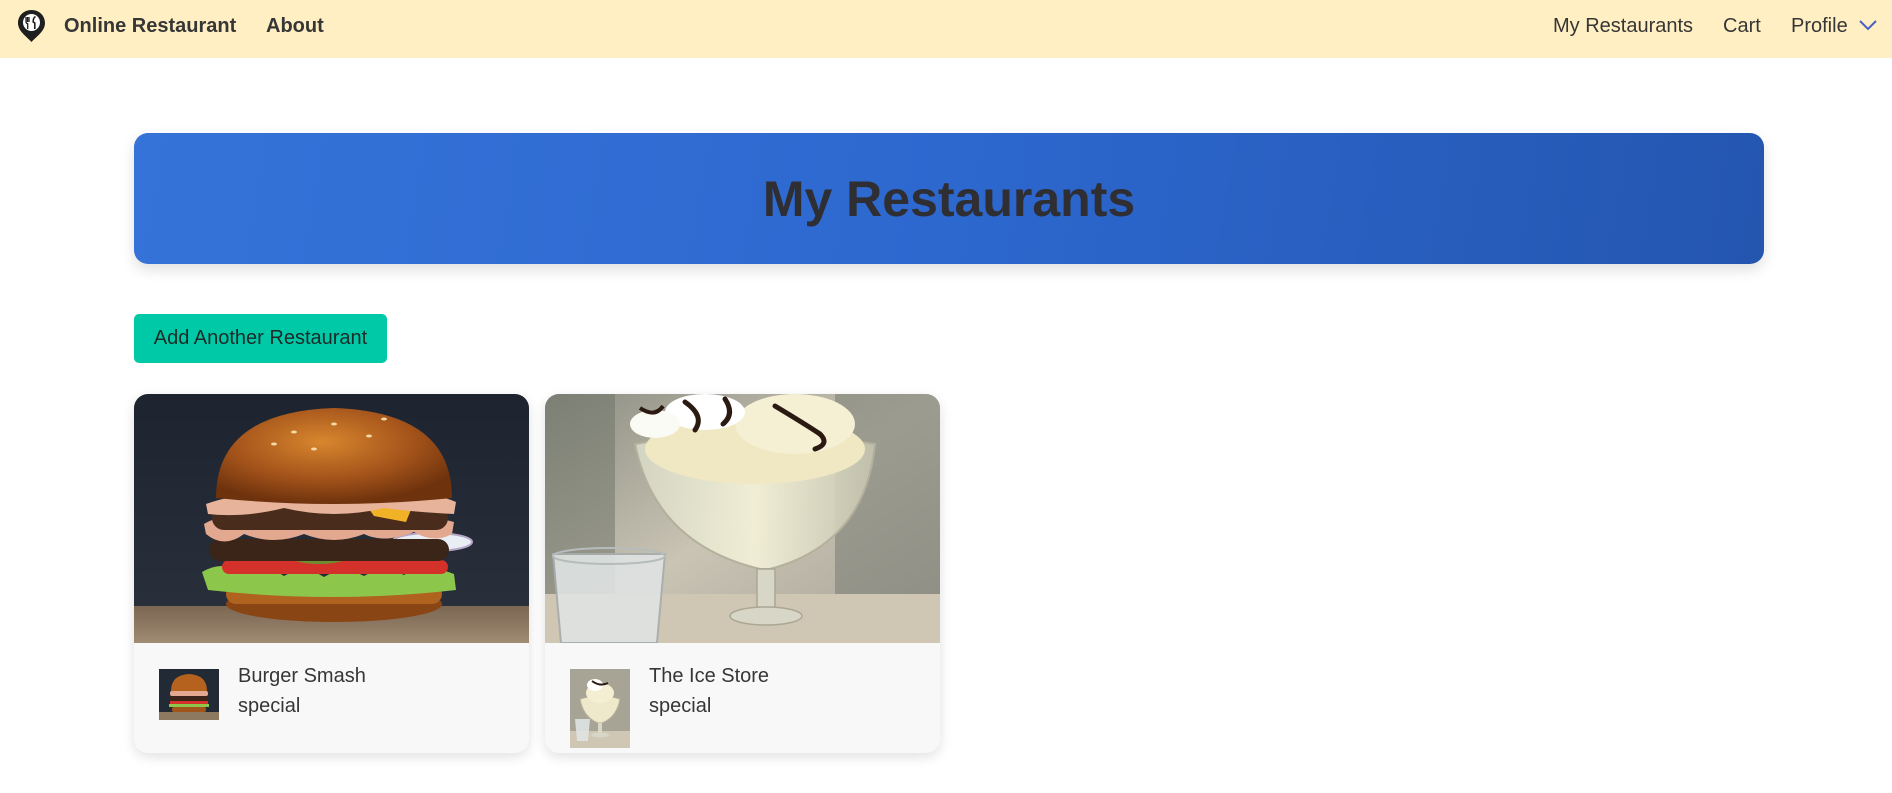  Describe the element at coordinates (31, 26) in the screenshot. I see `map-pin-cutlery-icon` at that location.